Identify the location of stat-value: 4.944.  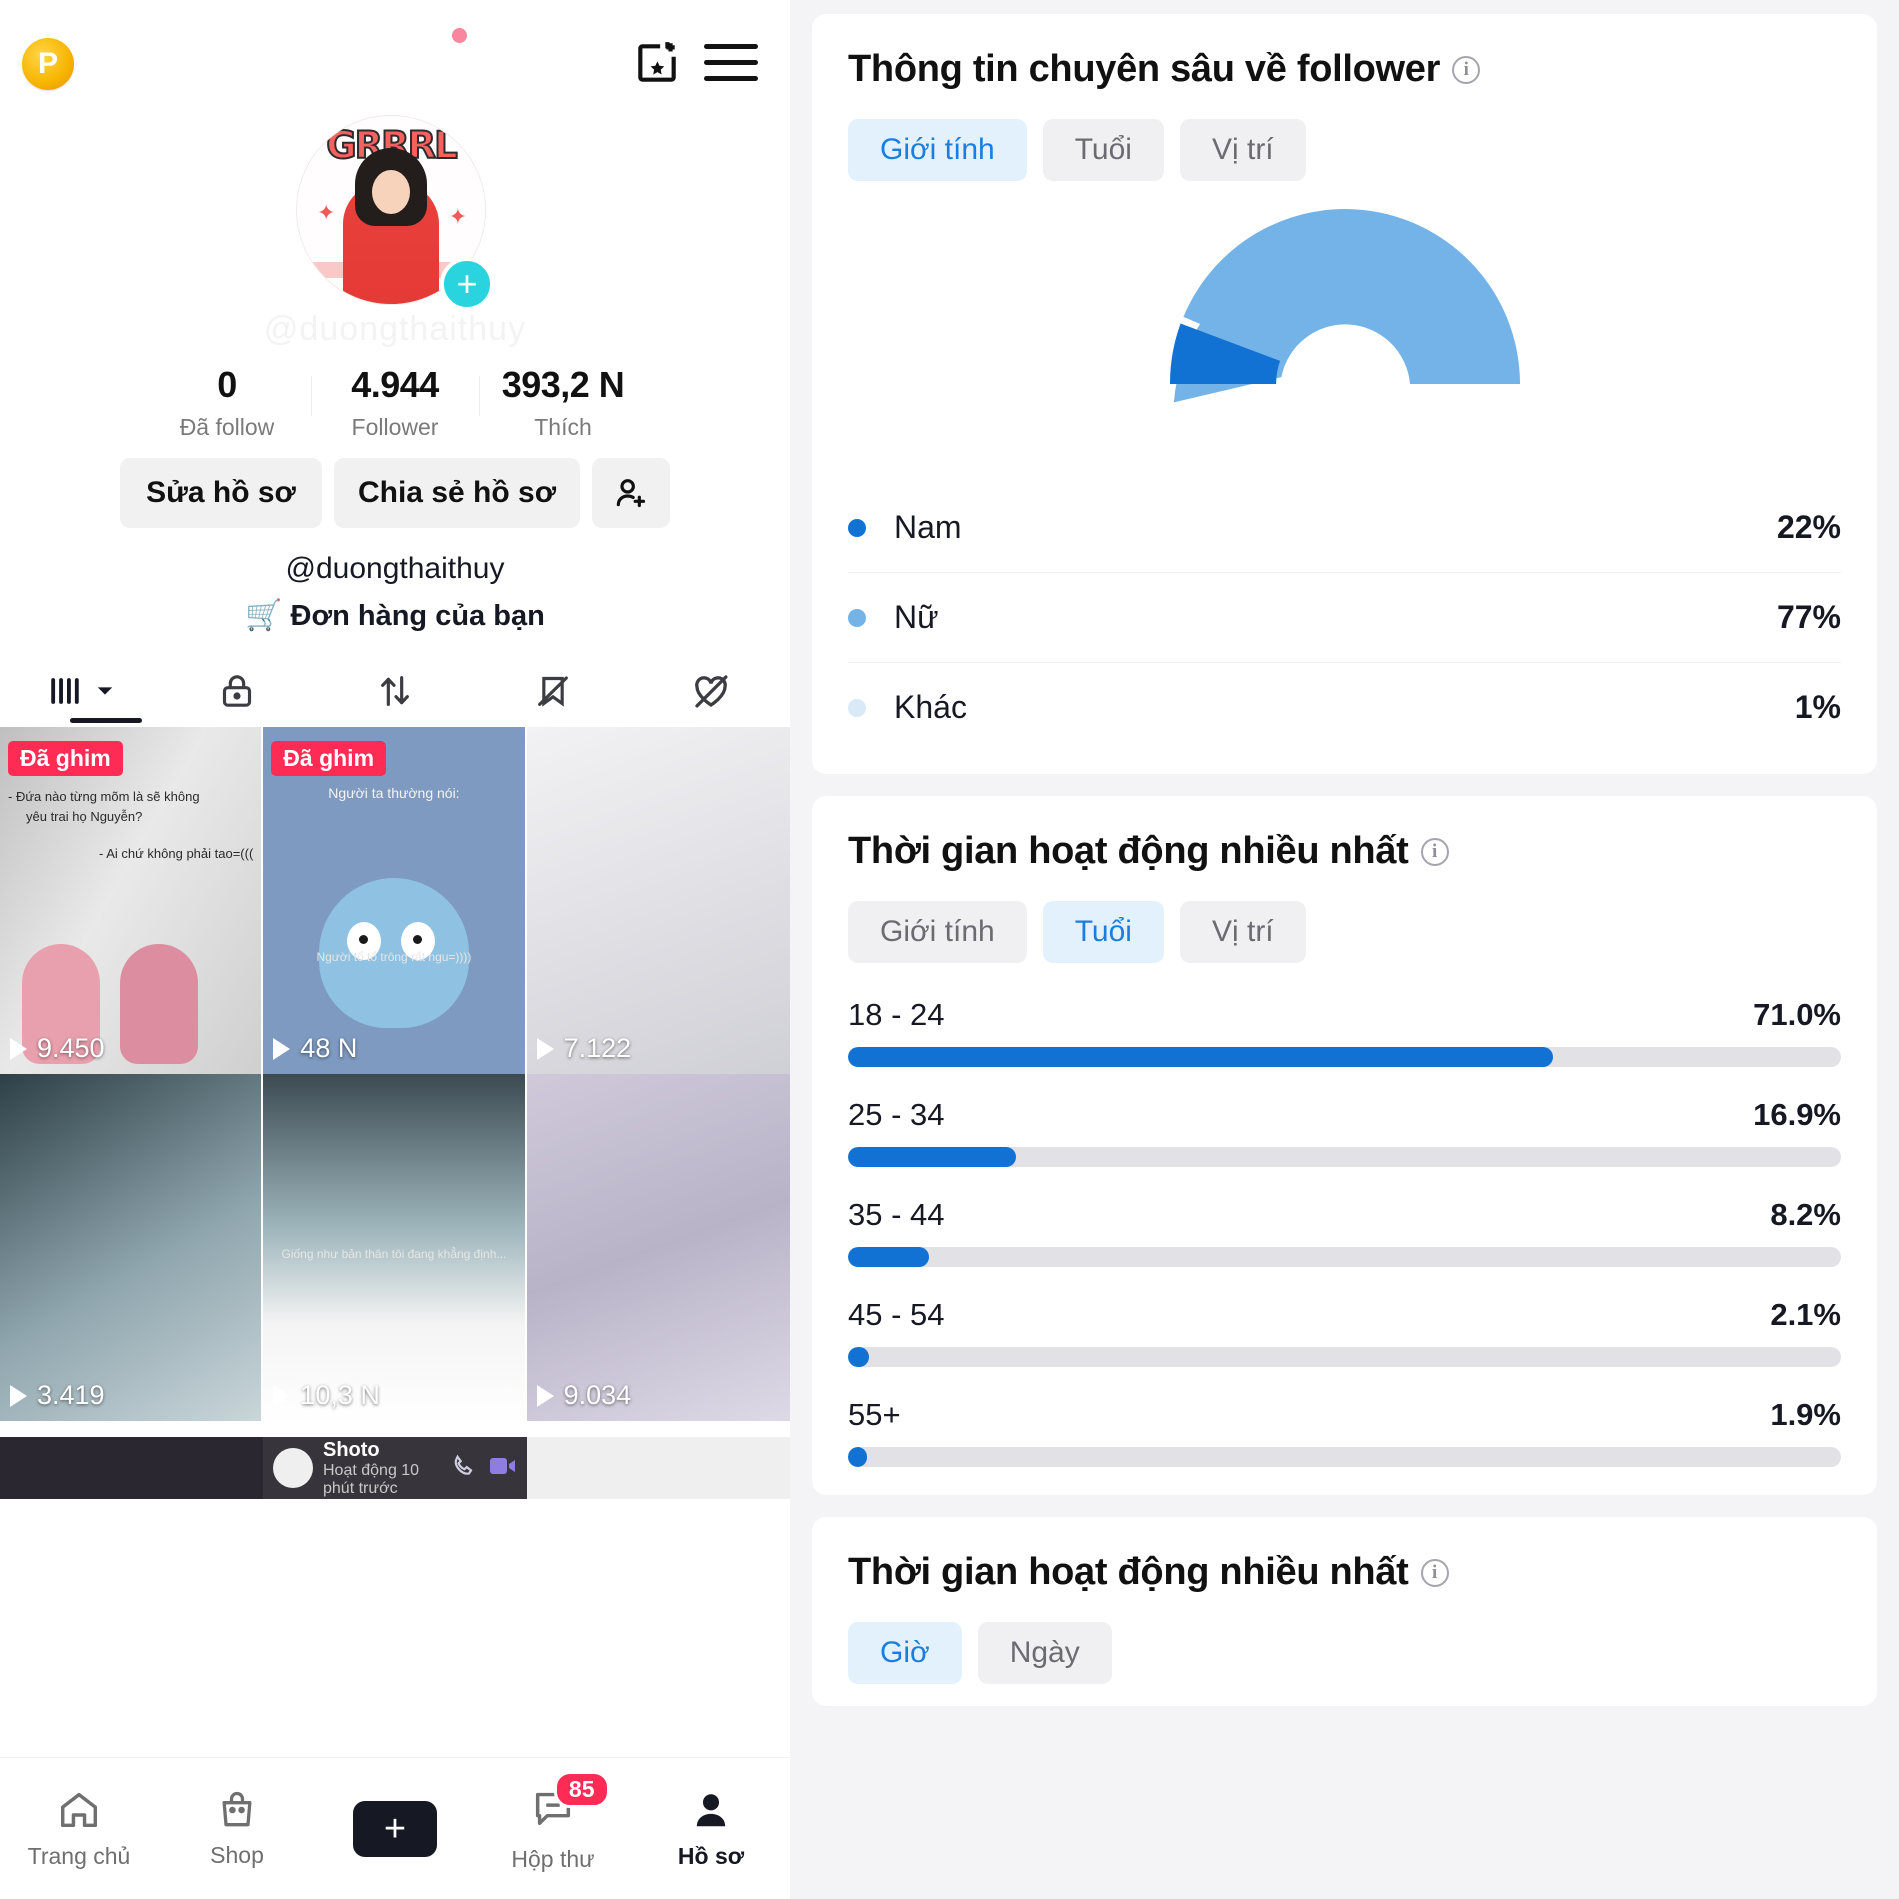
(395, 384).